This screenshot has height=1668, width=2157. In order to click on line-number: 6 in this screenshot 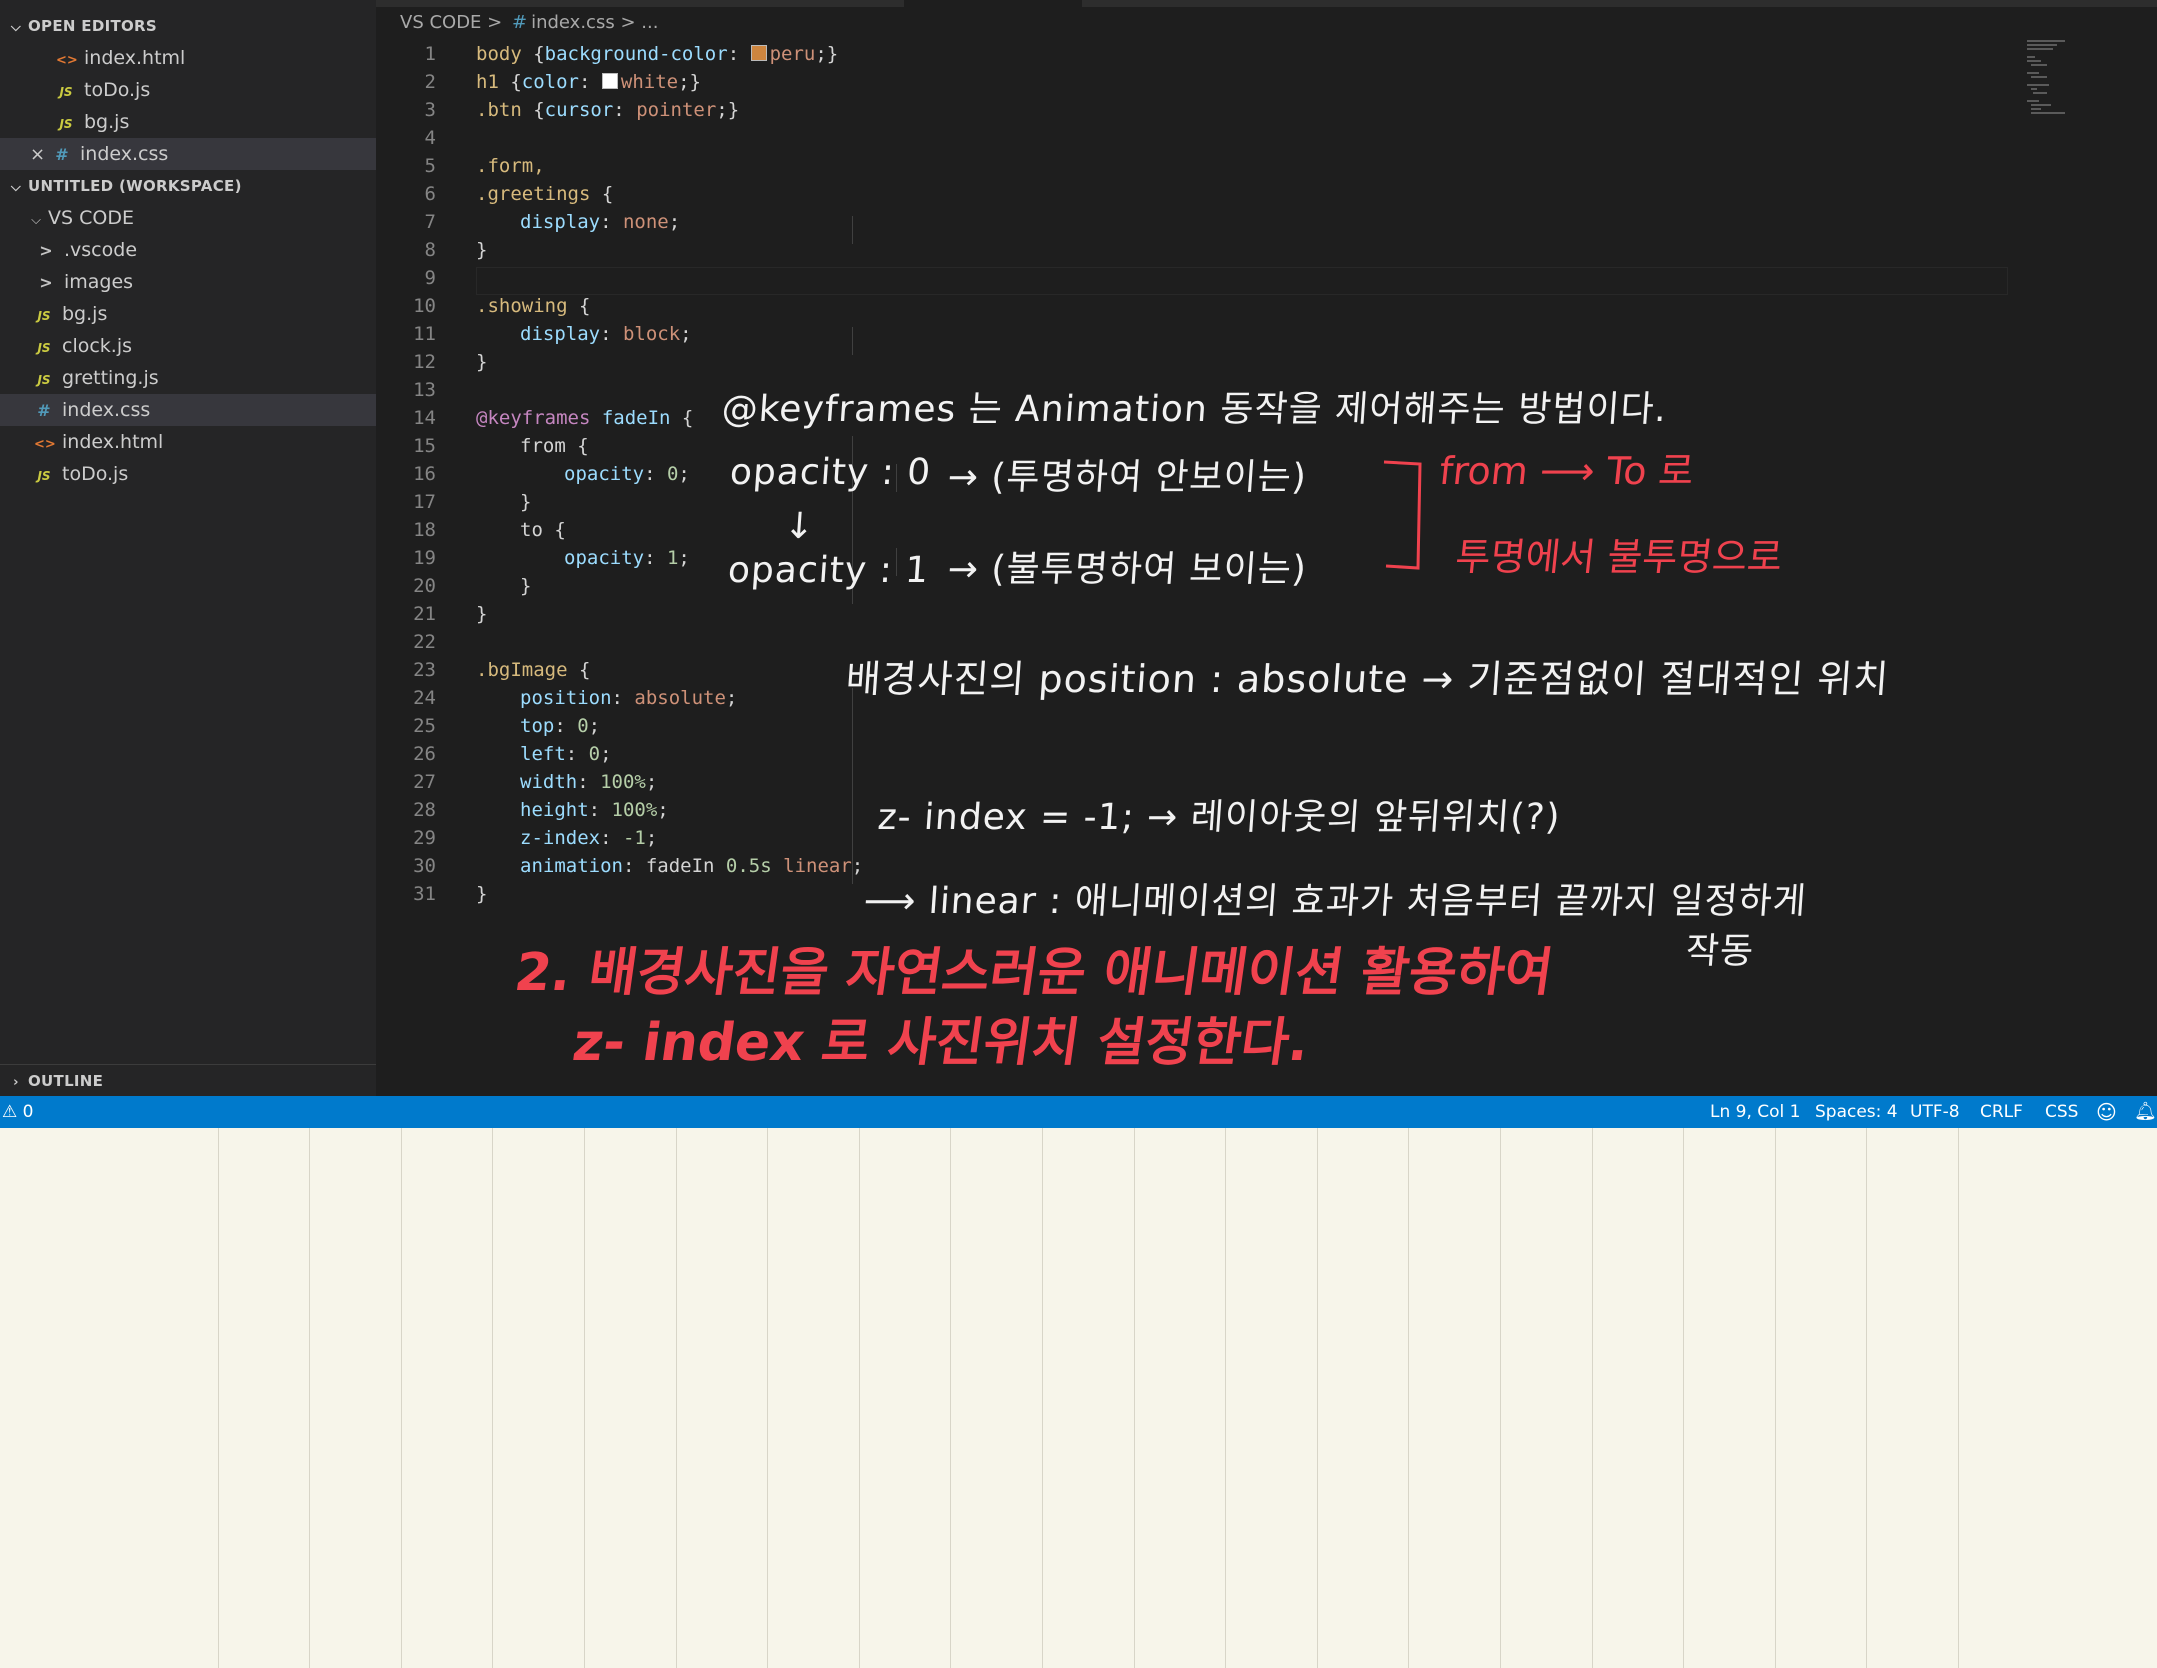, I will do `click(430, 194)`.